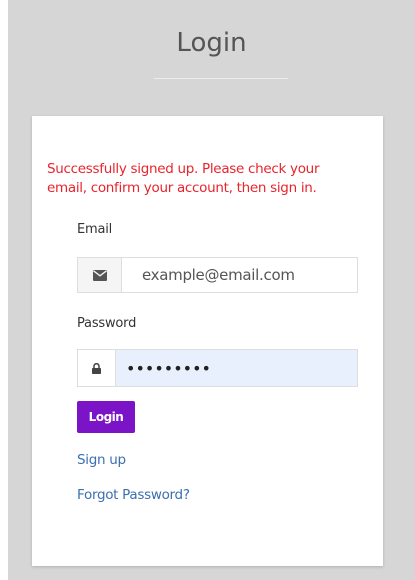 This screenshot has width=415, height=580. I want to click on title-divider, so click(221, 78).